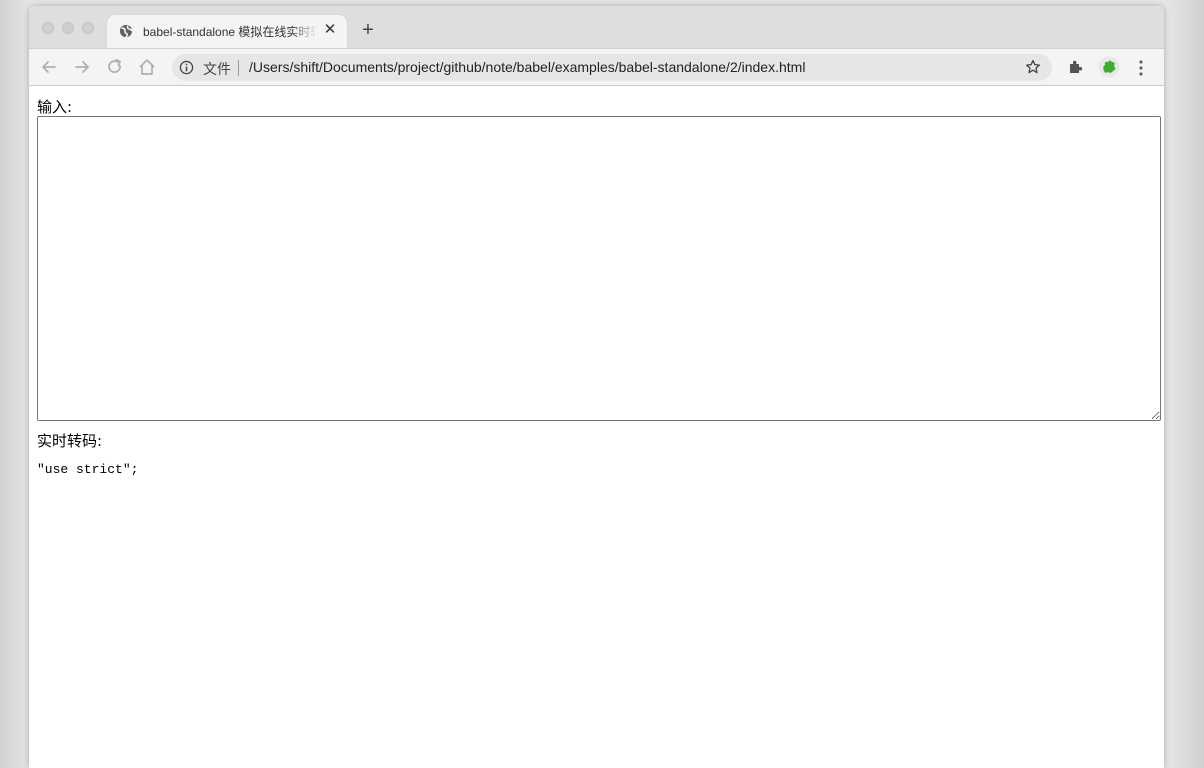  What do you see at coordinates (88, 28) in the screenshot?
I see `maximize-window-button` at bounding box center [88, 28].